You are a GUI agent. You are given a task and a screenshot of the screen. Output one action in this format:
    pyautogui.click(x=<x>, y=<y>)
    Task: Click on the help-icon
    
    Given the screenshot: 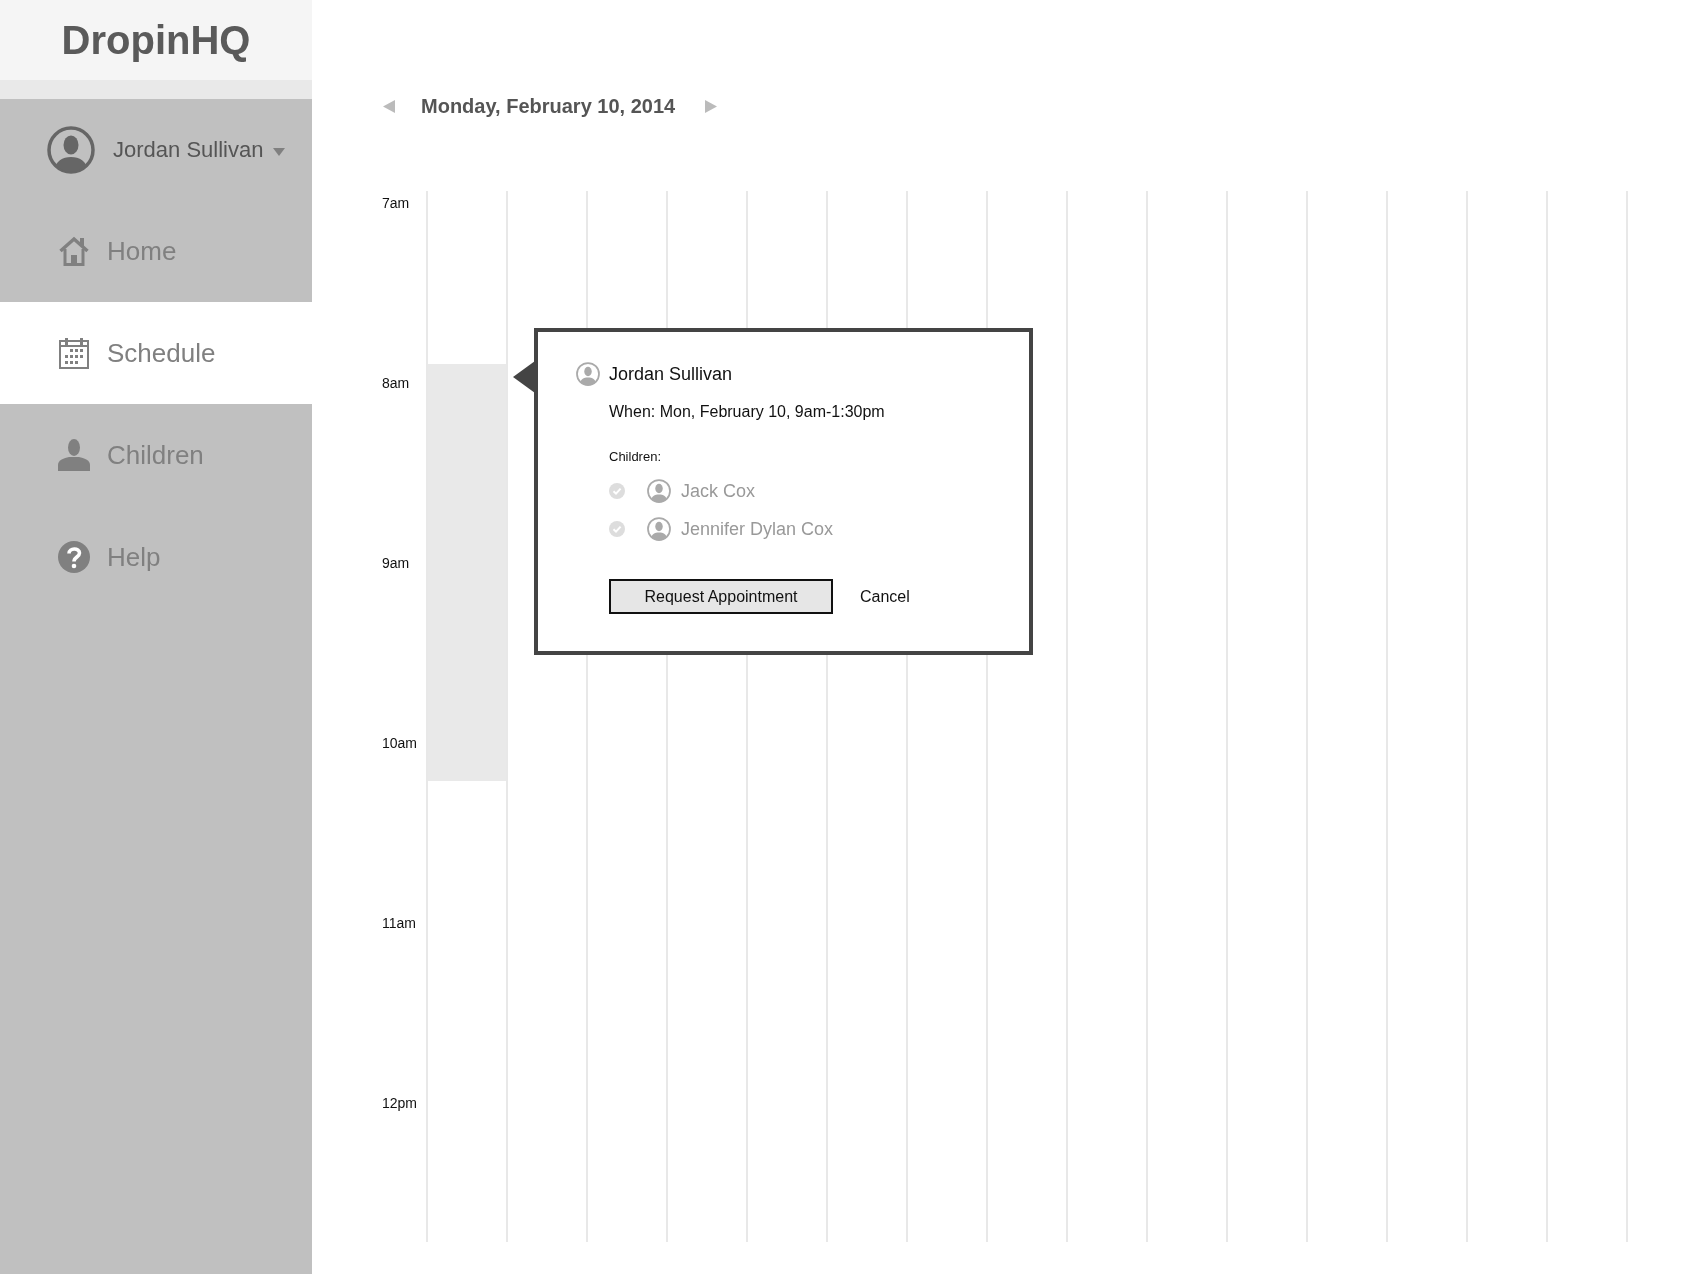 What is the action you would take?
    pyautogui.click(x=74, y=557)
    